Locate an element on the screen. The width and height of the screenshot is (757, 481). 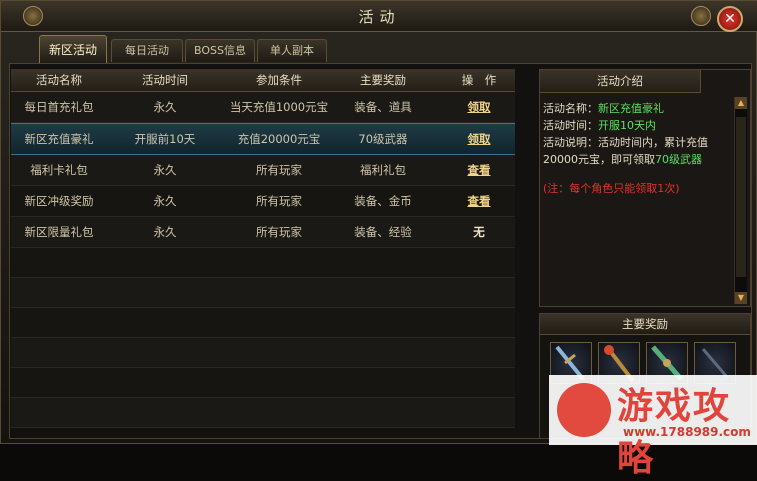
table-row: 新区冲级奖励 永久 所有玩家 装备、金币 查看 is located at coordinates (263, 201).